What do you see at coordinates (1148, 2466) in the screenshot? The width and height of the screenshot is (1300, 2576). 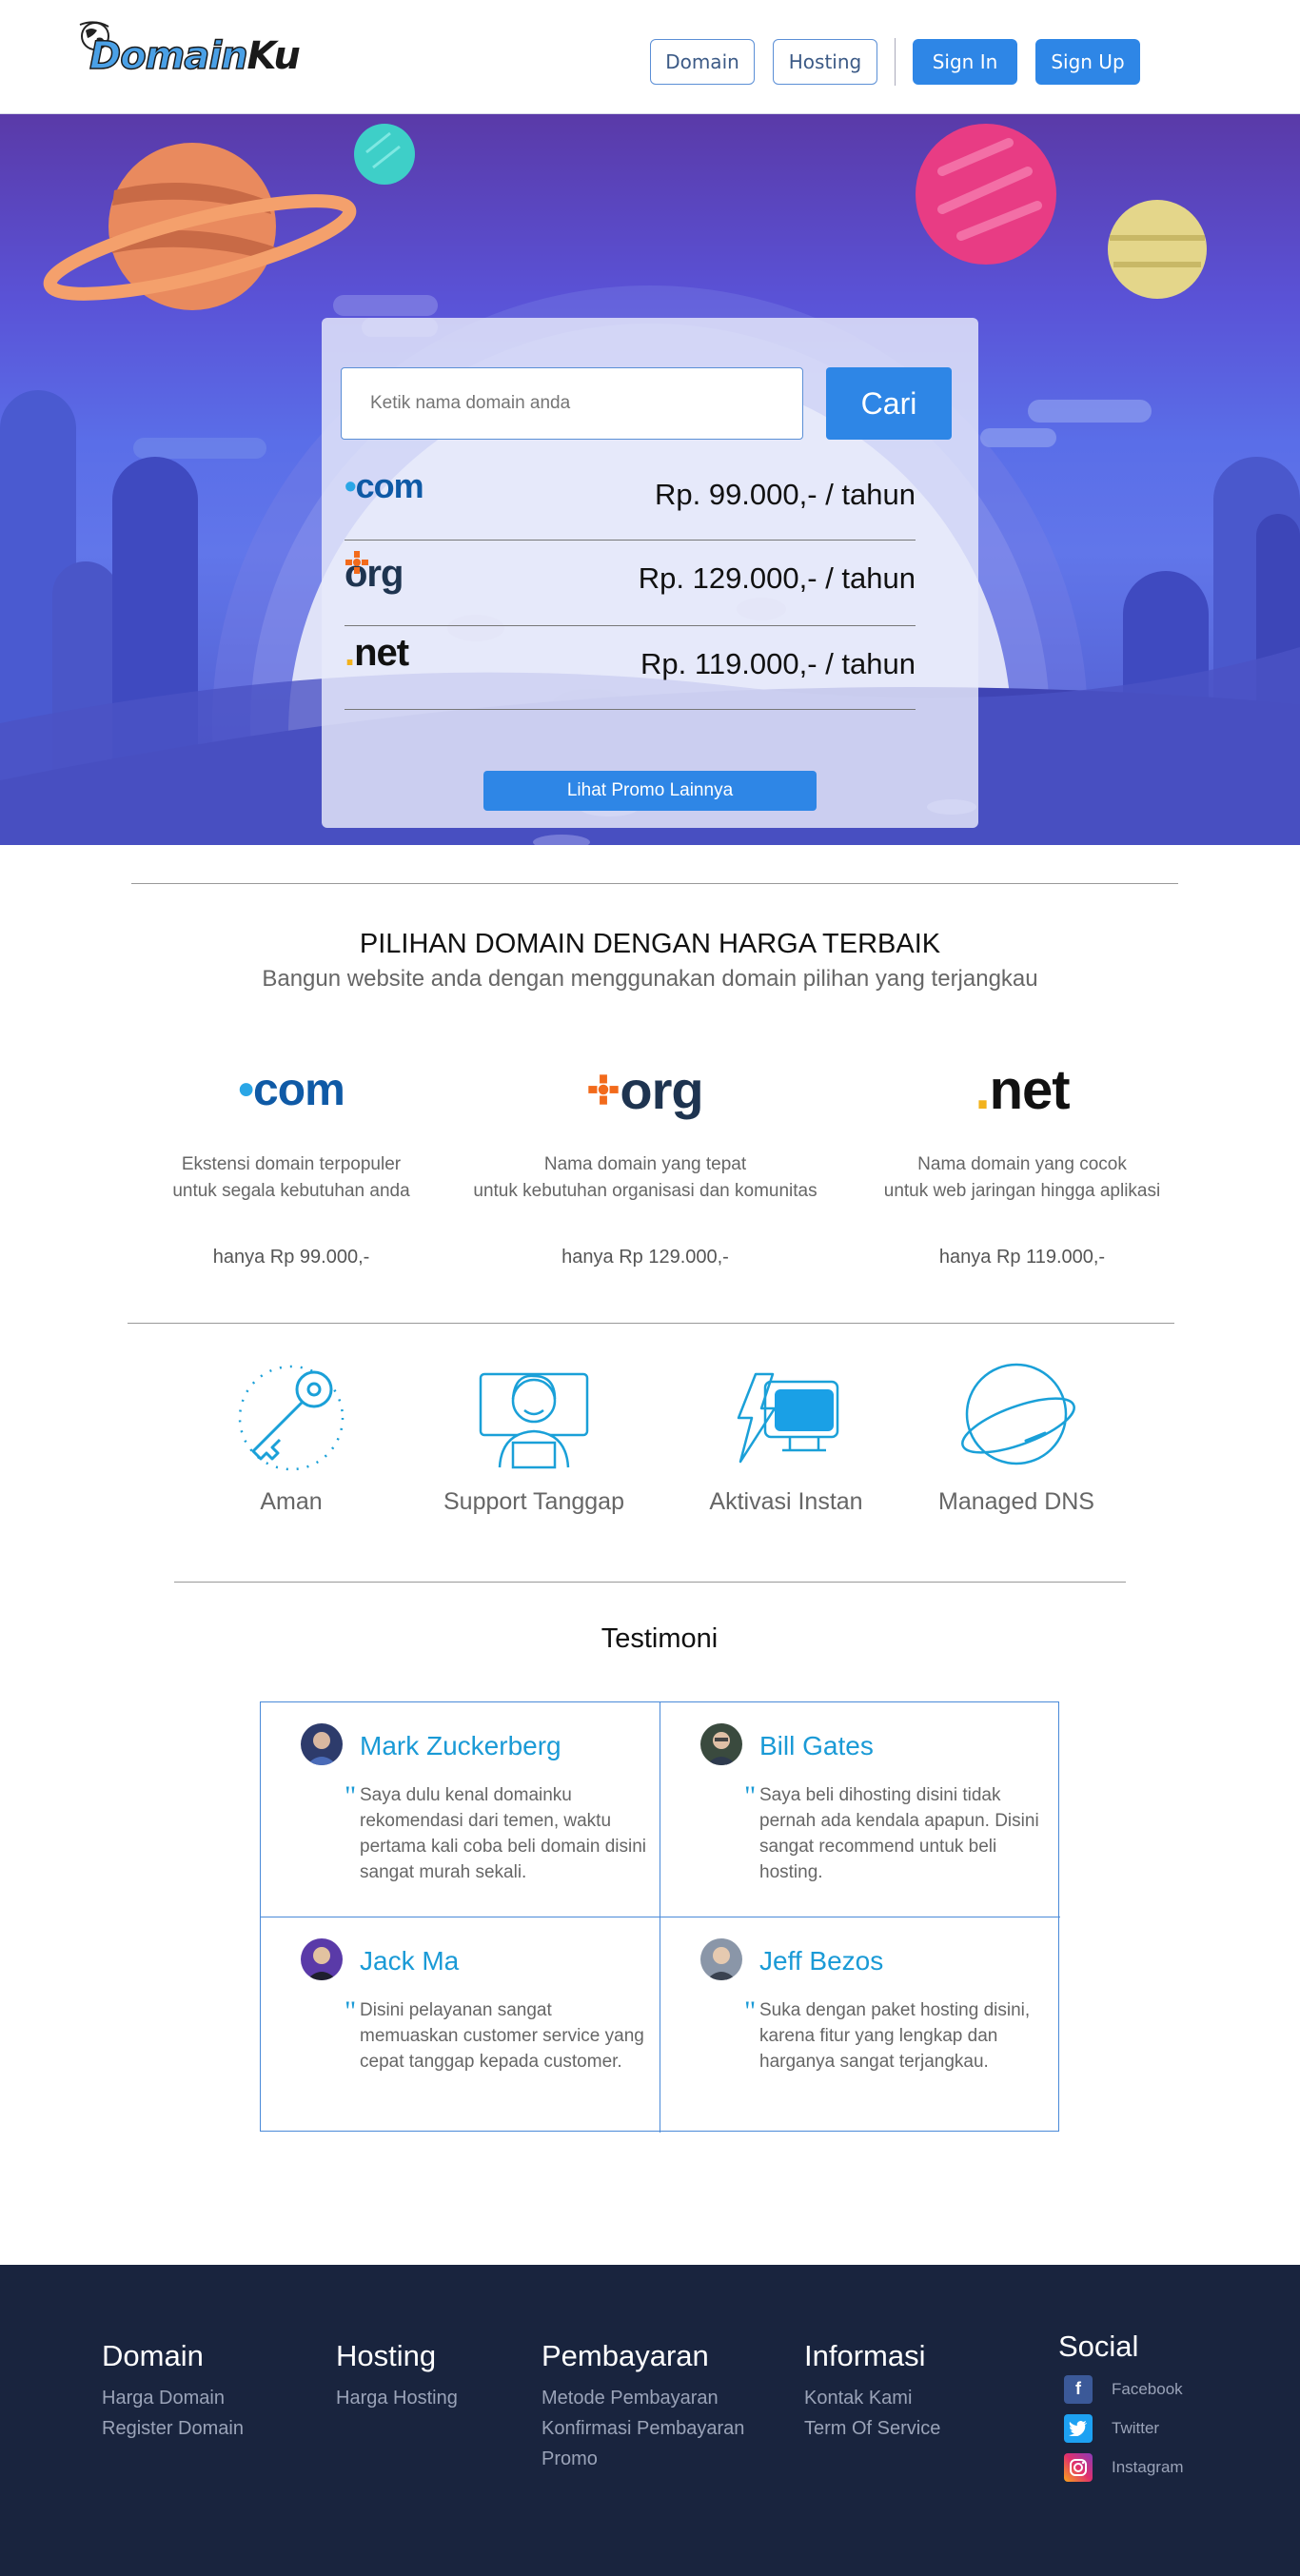 I see `social-label: Instagram` at bounding box center [1148, 2466].